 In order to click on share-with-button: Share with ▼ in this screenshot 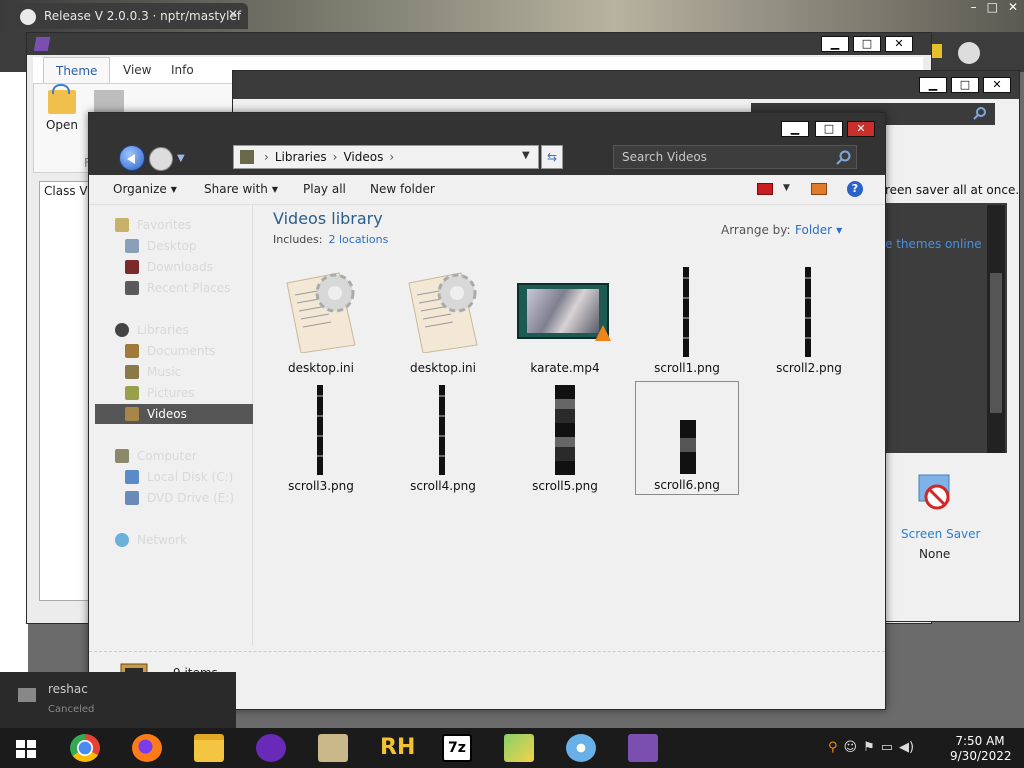, I will do `click(241, 189)`.